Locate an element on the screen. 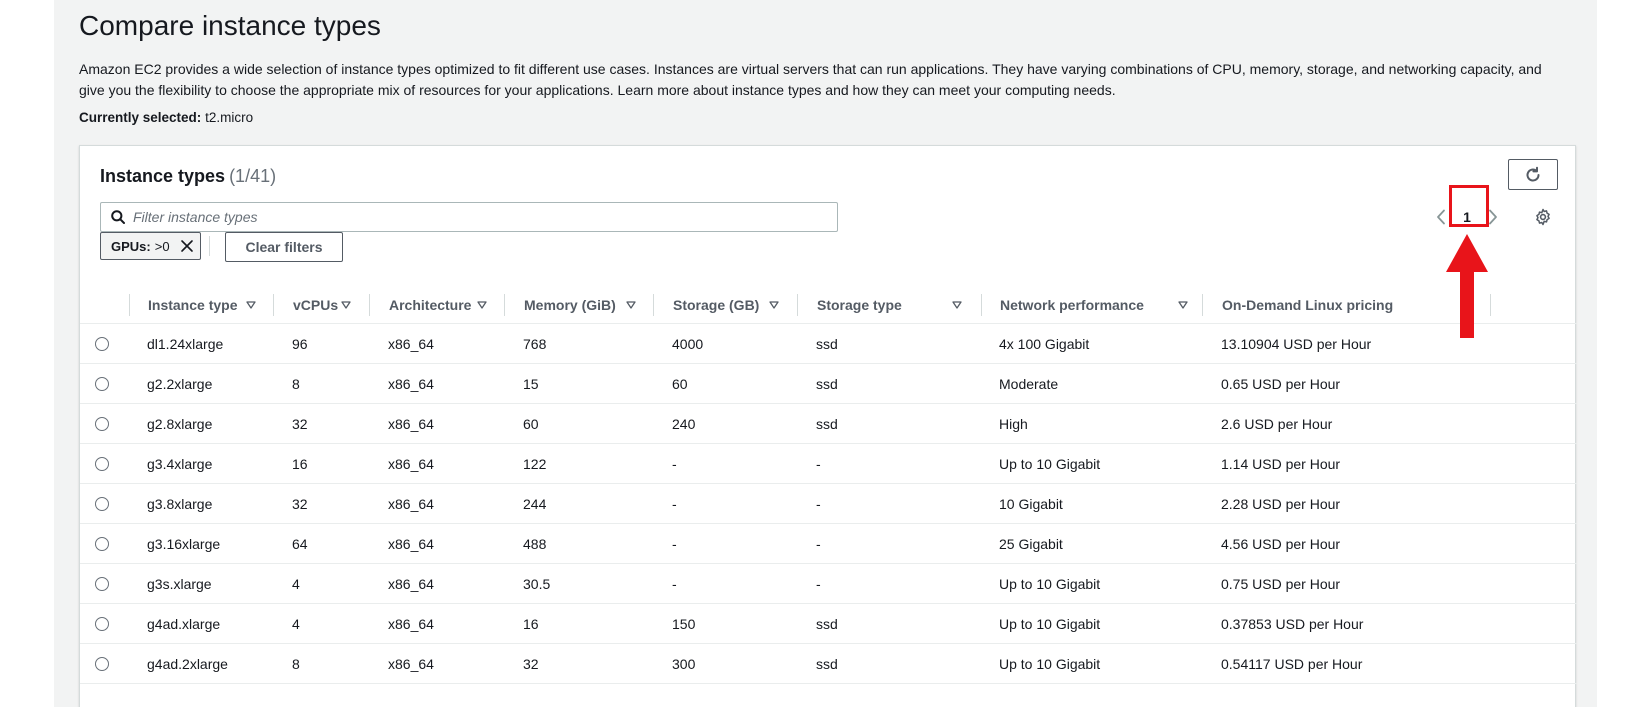  cell-memory: 122 is located at coordinates (535, 464).